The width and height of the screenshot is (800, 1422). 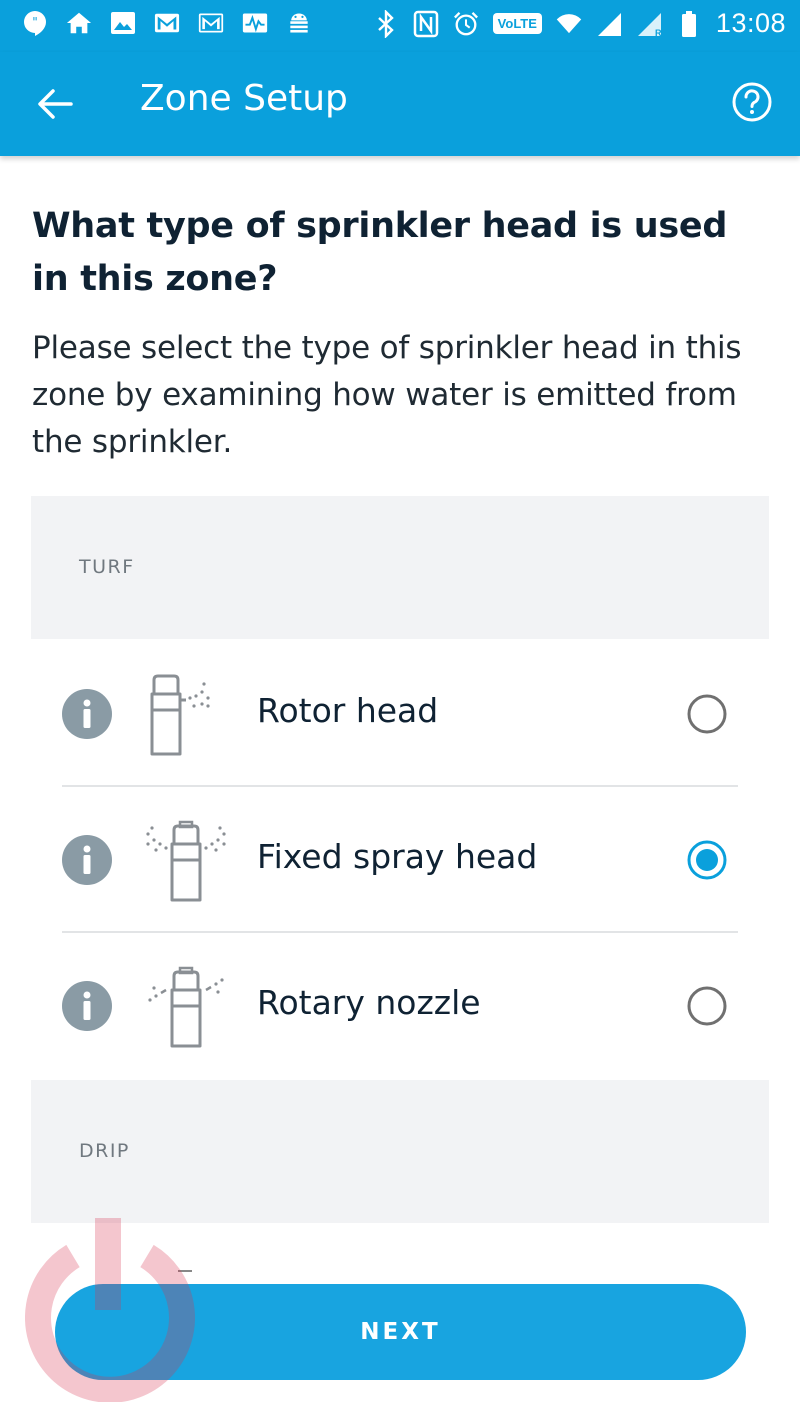 What do you see at coordinates (707, 860) in the screenshot?
I see `radio-button-selected` at bounding box center [707, 860].